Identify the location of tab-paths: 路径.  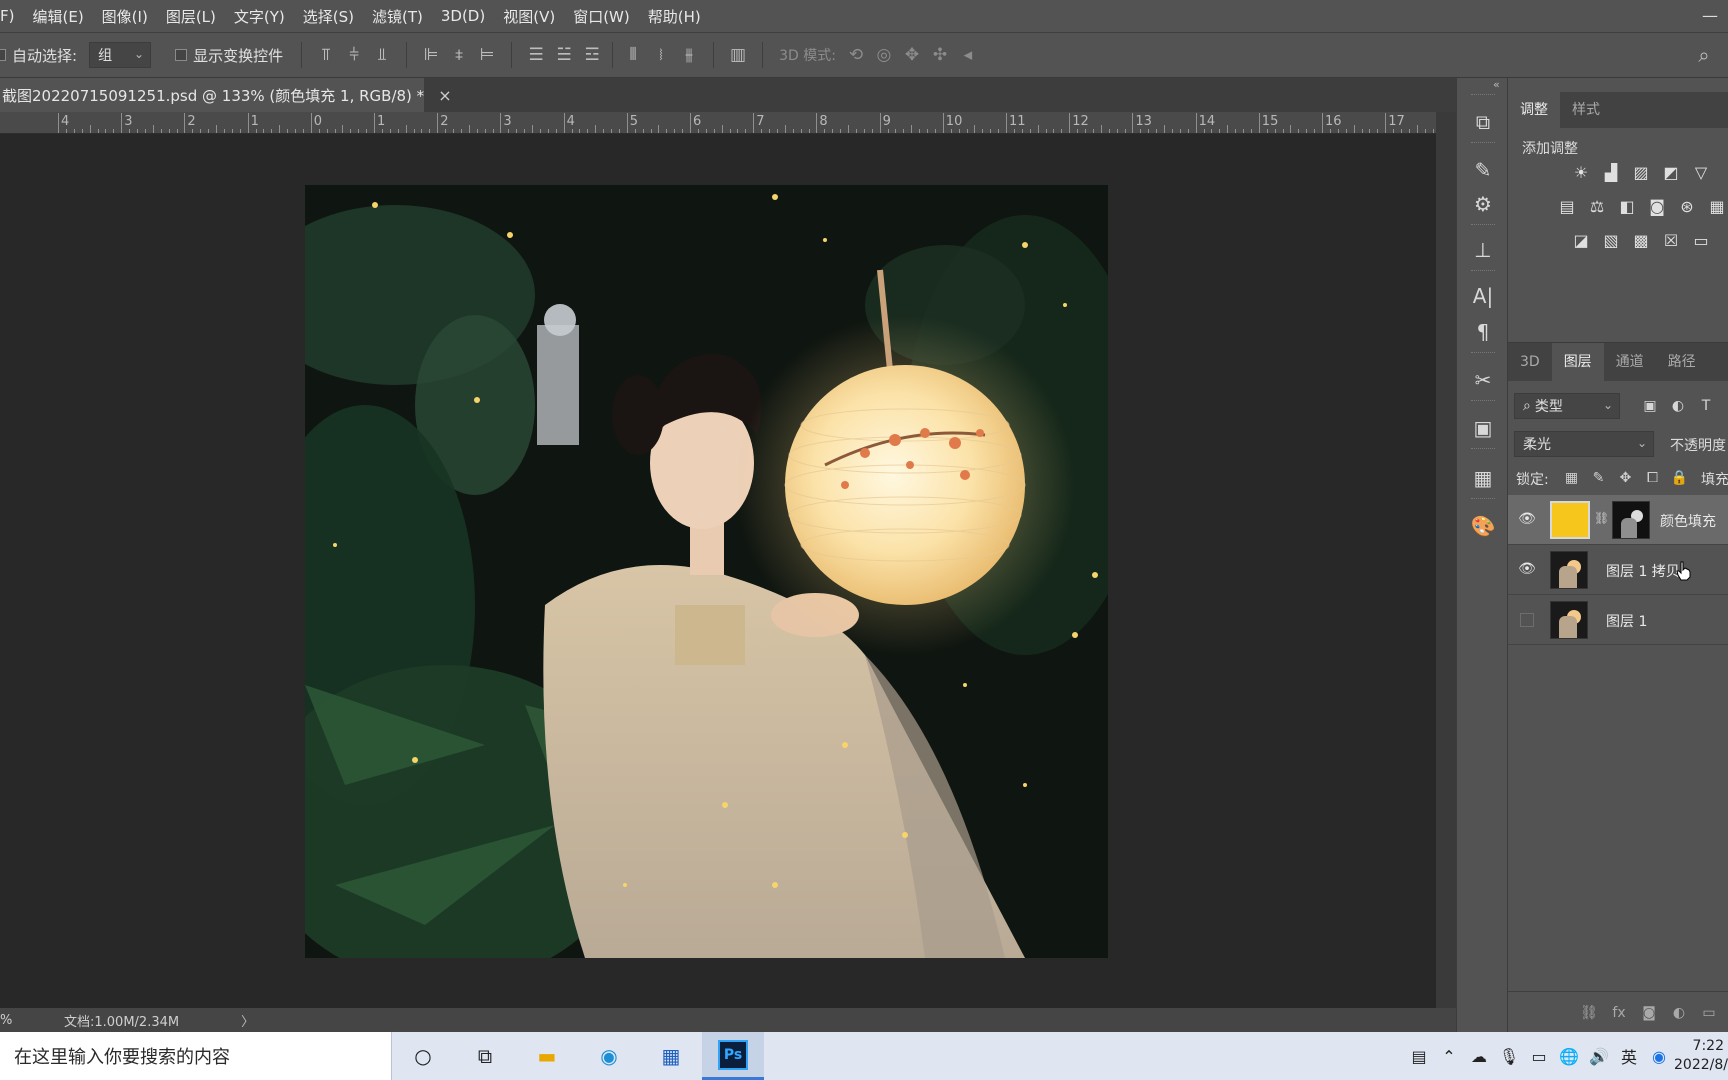
(1682, 362).